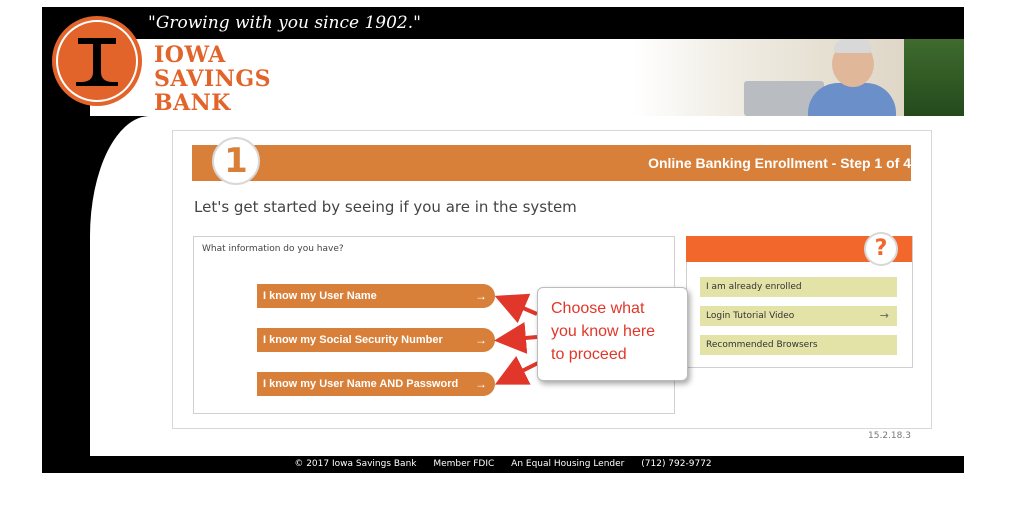  Describe the element at coordinates (889, 436) in the screenshot. I see `version-number: 15.2.18.3` at that location.